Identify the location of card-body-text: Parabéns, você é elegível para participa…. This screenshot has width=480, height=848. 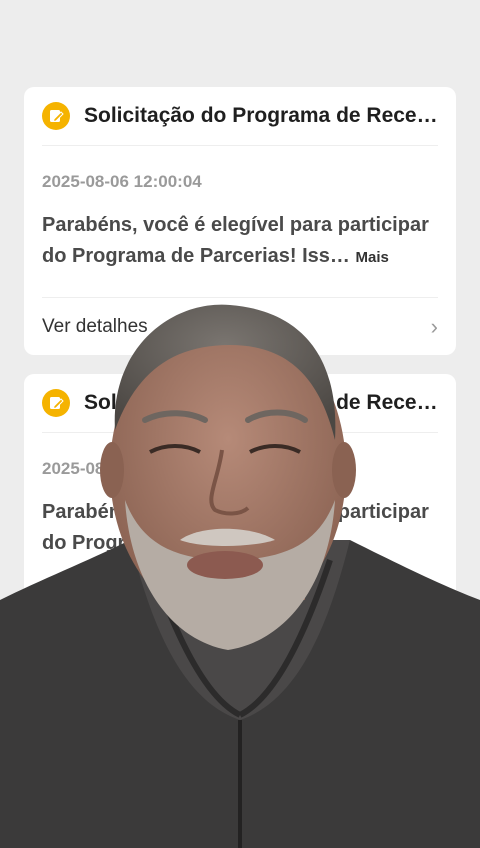
(235, 527).